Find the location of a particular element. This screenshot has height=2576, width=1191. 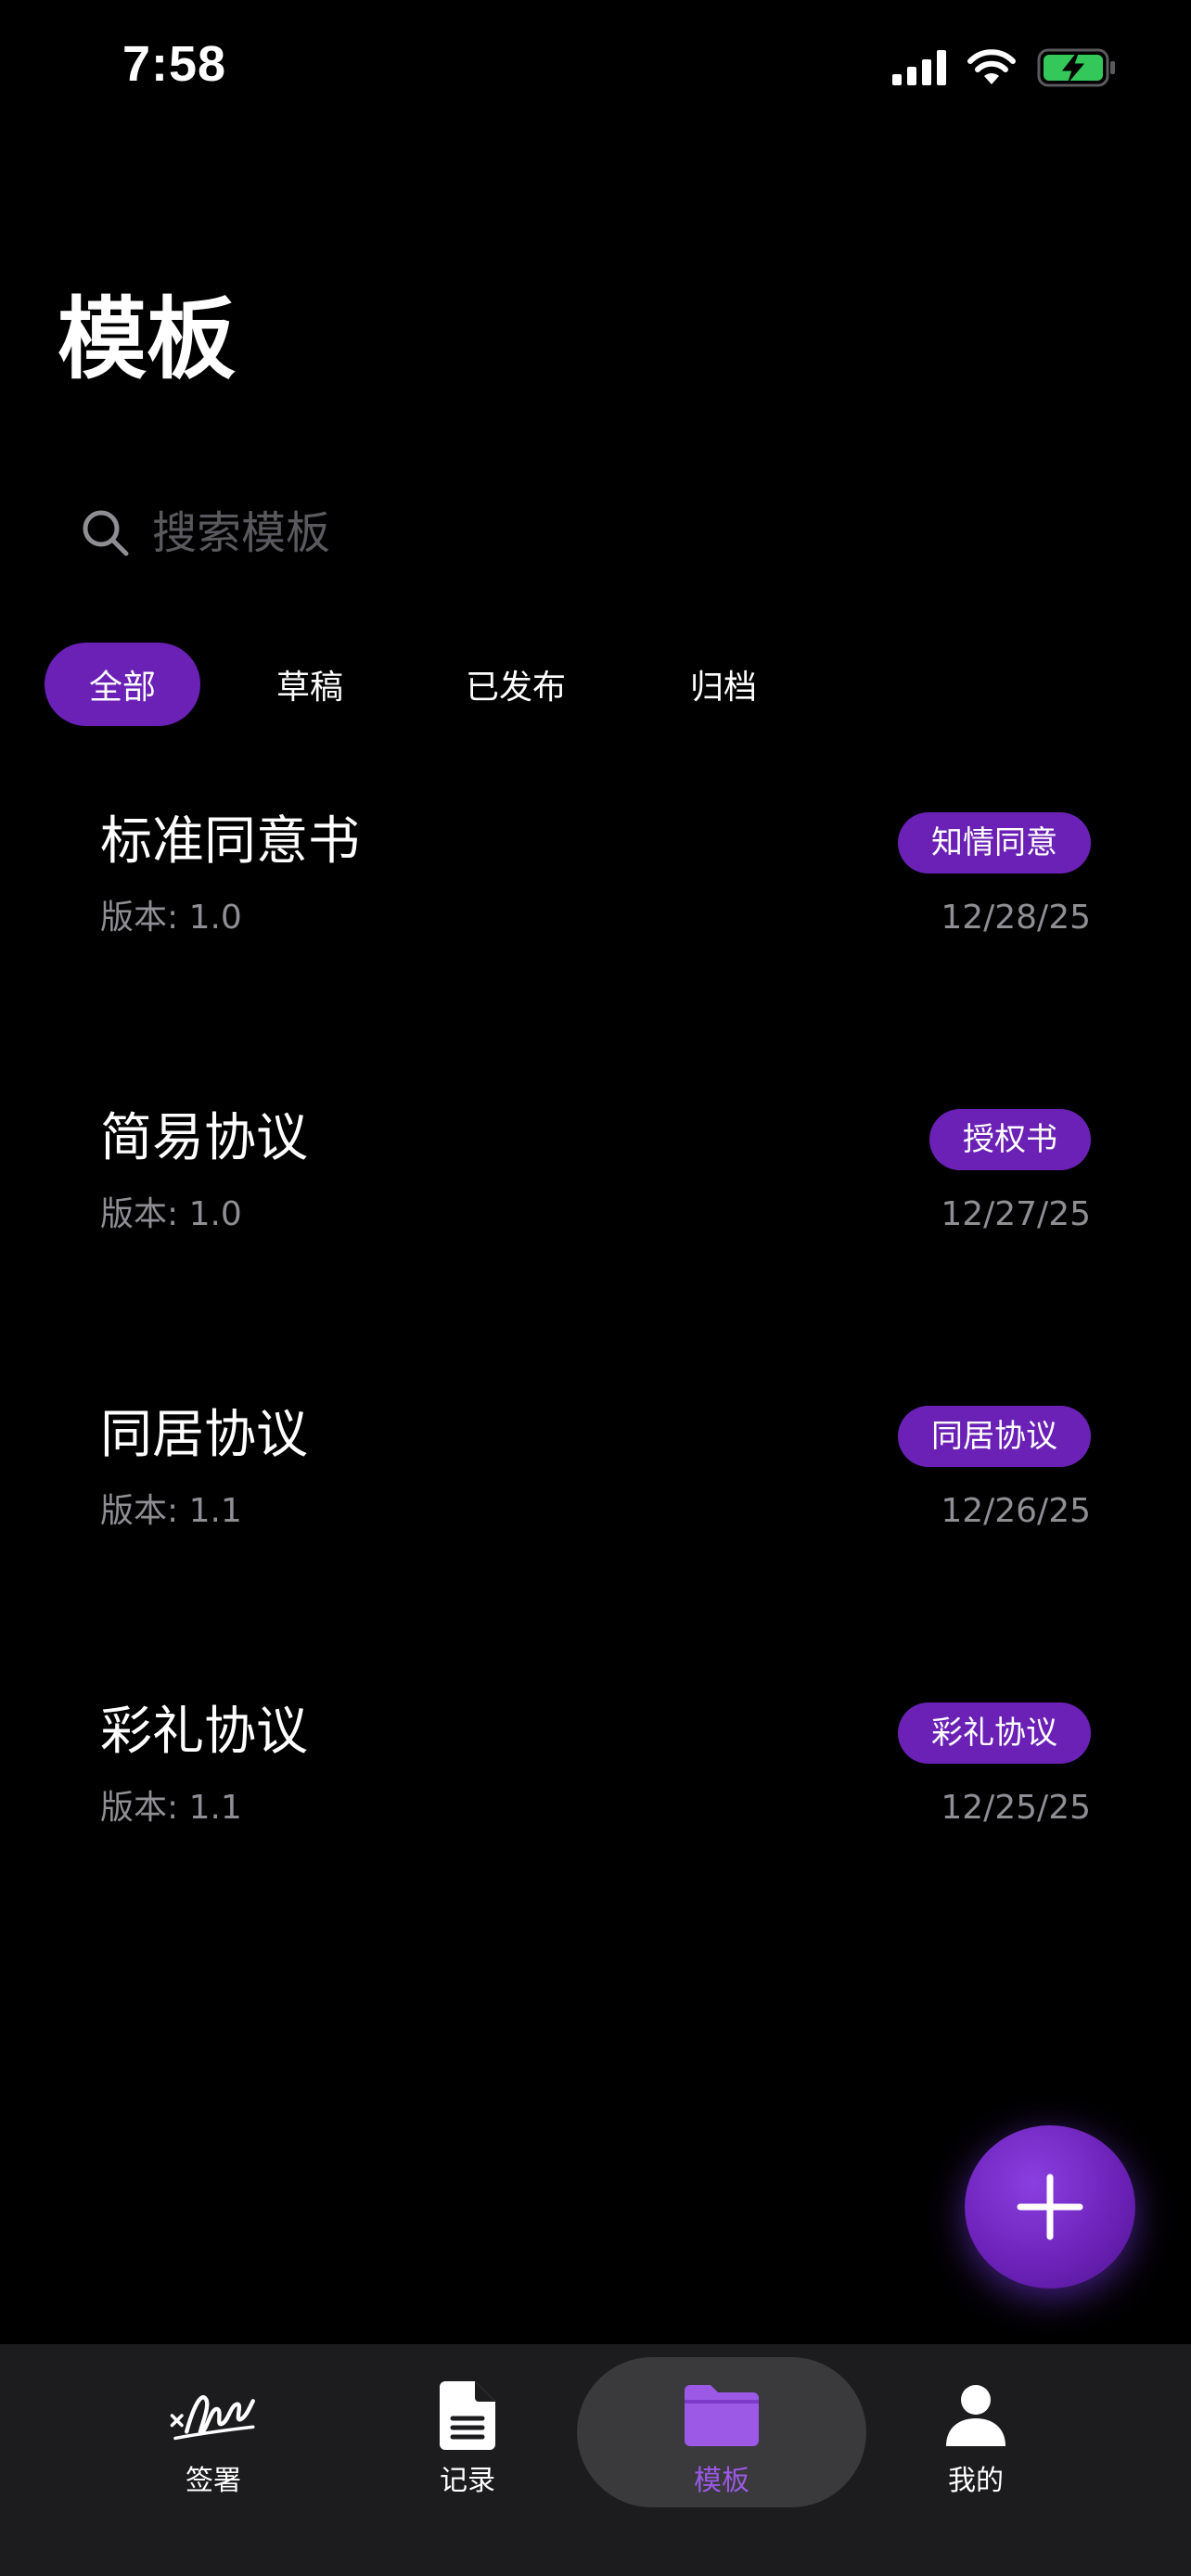

template-name: 标准同意书 is located at coordinates (230, 841).